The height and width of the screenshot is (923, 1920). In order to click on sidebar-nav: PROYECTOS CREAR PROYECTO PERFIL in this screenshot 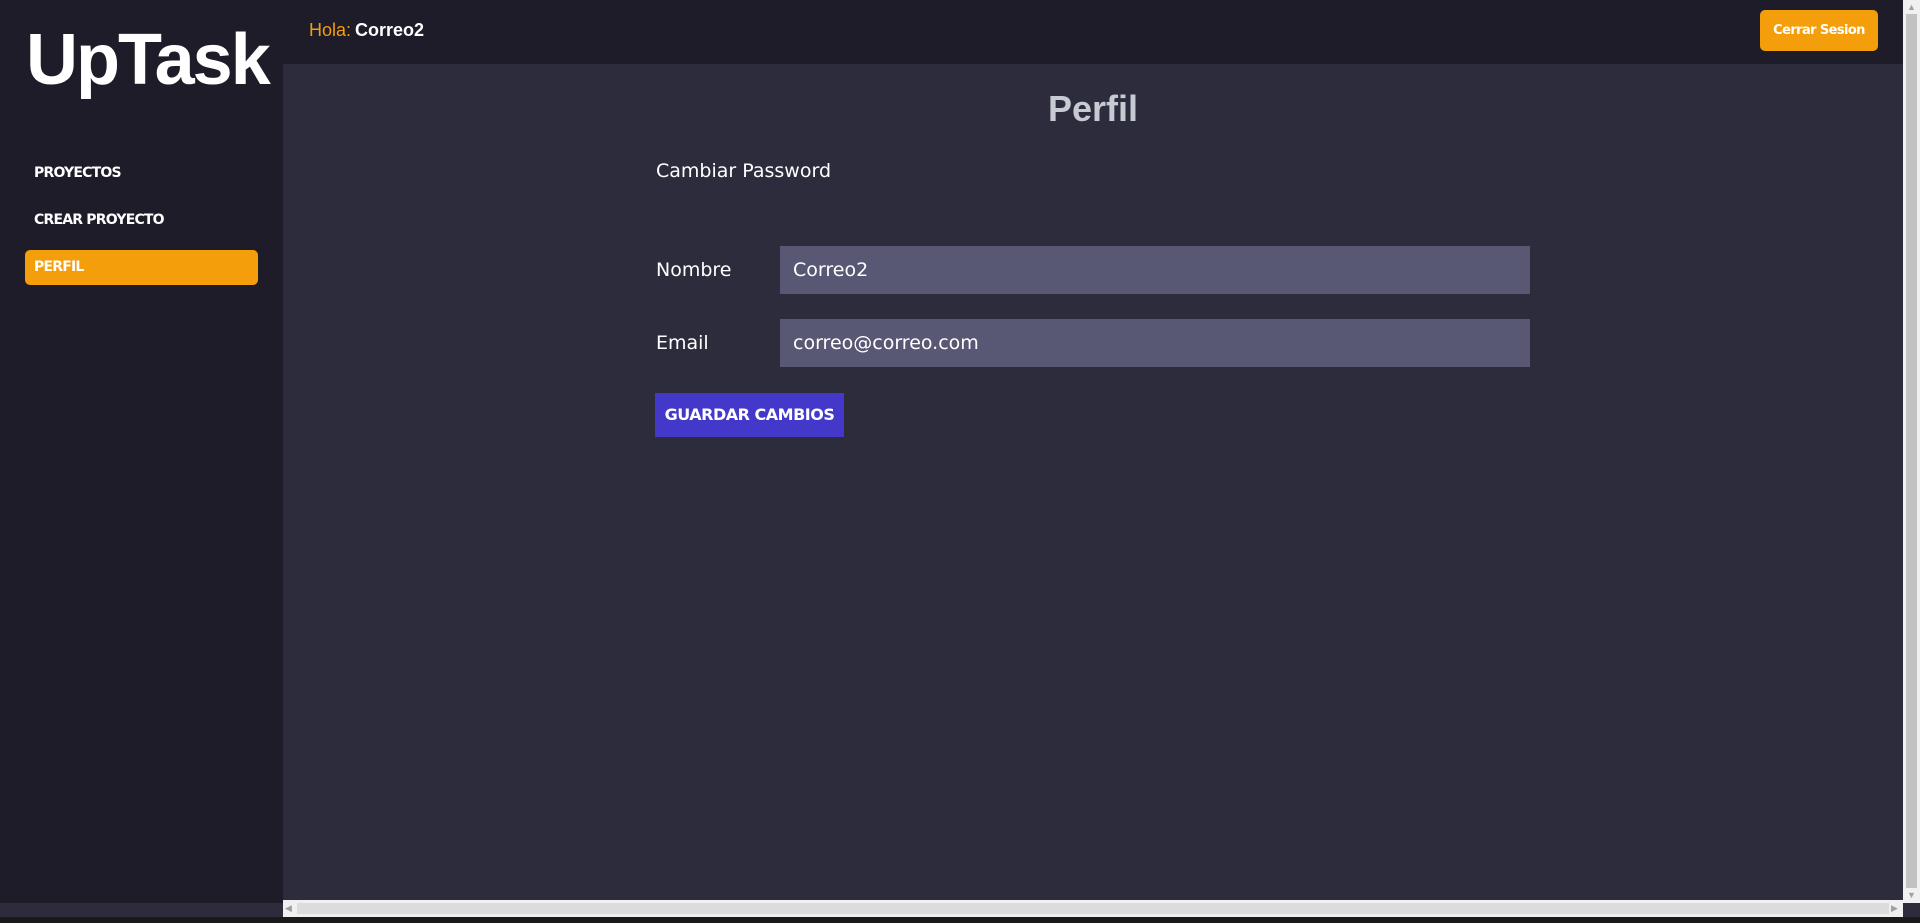, I will do `click(141, 226)`.